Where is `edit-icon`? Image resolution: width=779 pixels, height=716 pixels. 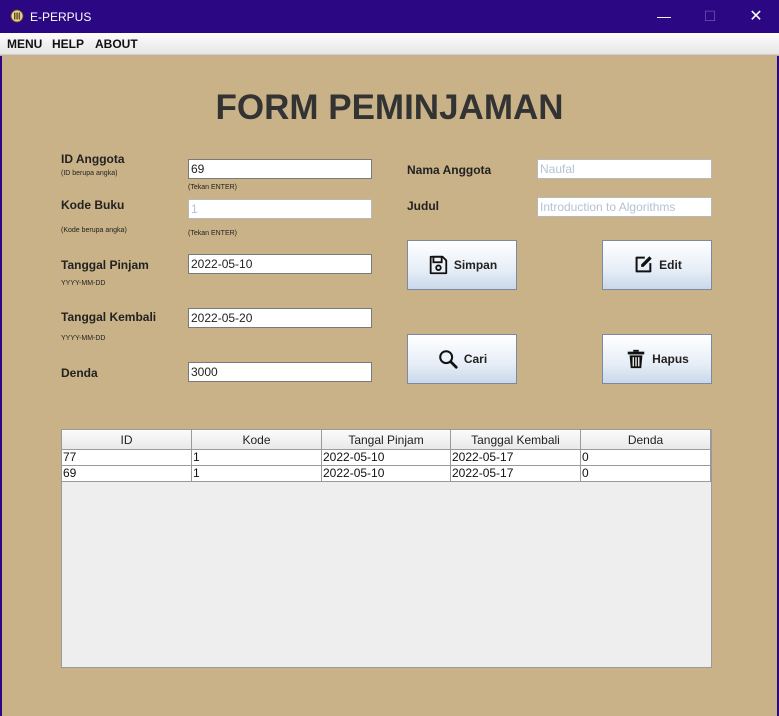
edit-icon is located at coordinates (643, 264).